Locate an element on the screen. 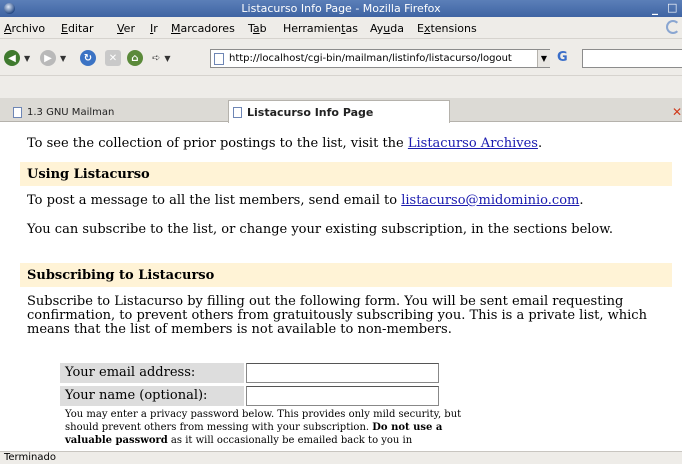  tab-label: 1.3 GNU Mailman is located at coordinates (71, 112).